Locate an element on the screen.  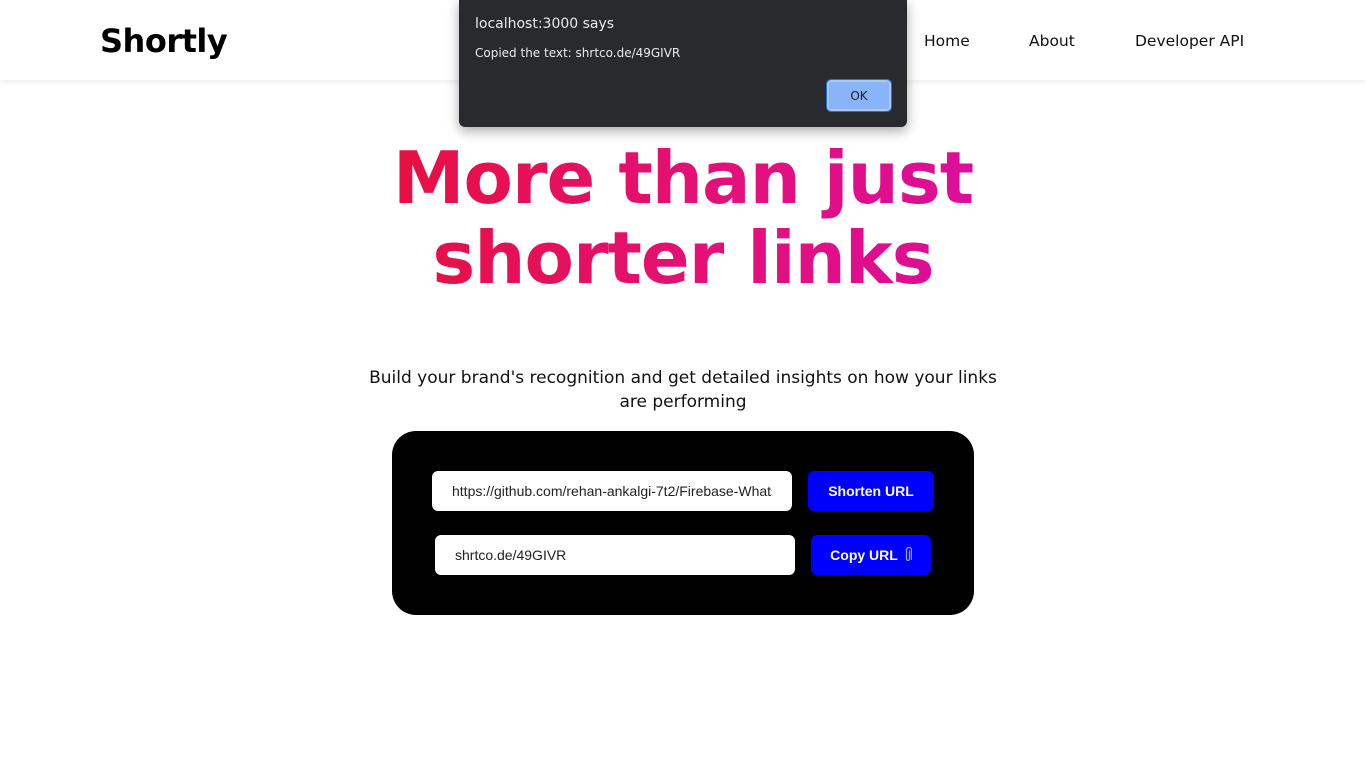
hero-title-line-1: More than just is located at coordinates (683, 178).